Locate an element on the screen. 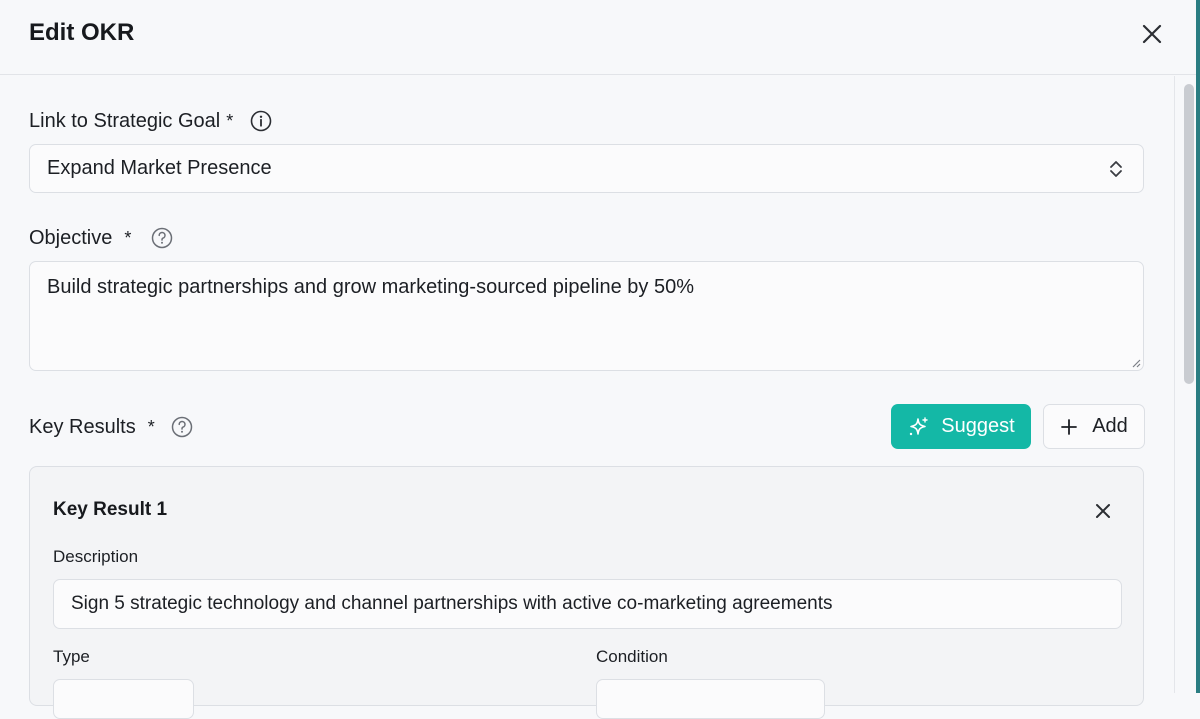  key-results-label: Key Results * is located at coordinates (92, 427).